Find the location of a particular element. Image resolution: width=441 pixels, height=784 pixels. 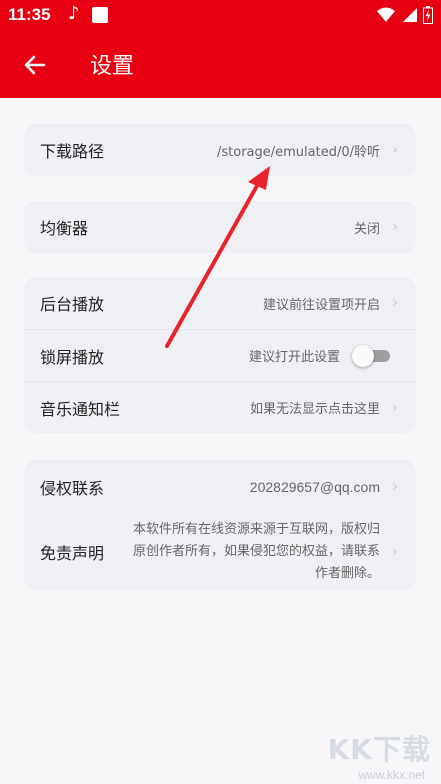

arrow-left-icon is located at coordinates (35, 65).